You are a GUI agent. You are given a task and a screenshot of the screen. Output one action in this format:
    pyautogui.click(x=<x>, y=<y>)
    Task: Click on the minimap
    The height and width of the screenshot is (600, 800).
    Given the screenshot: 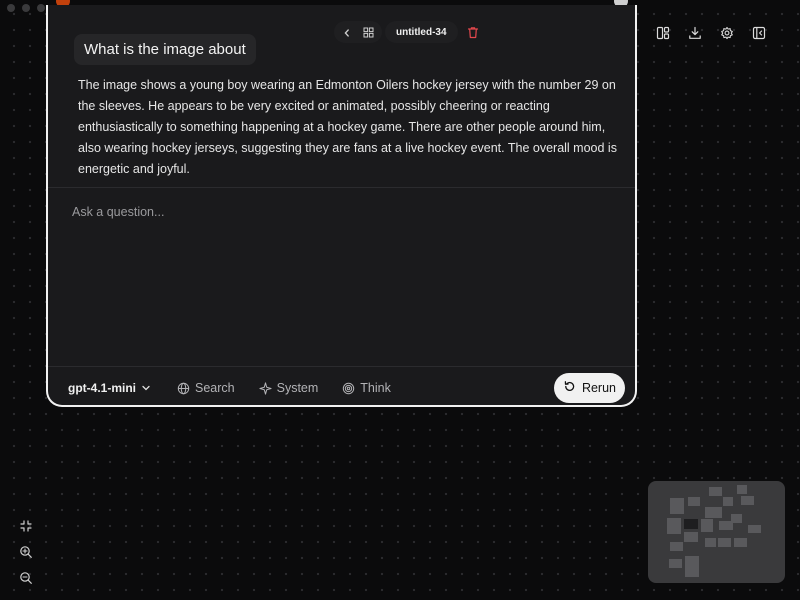 What is the action you would take?
    pyautogui.click(x=716, y=532)
    